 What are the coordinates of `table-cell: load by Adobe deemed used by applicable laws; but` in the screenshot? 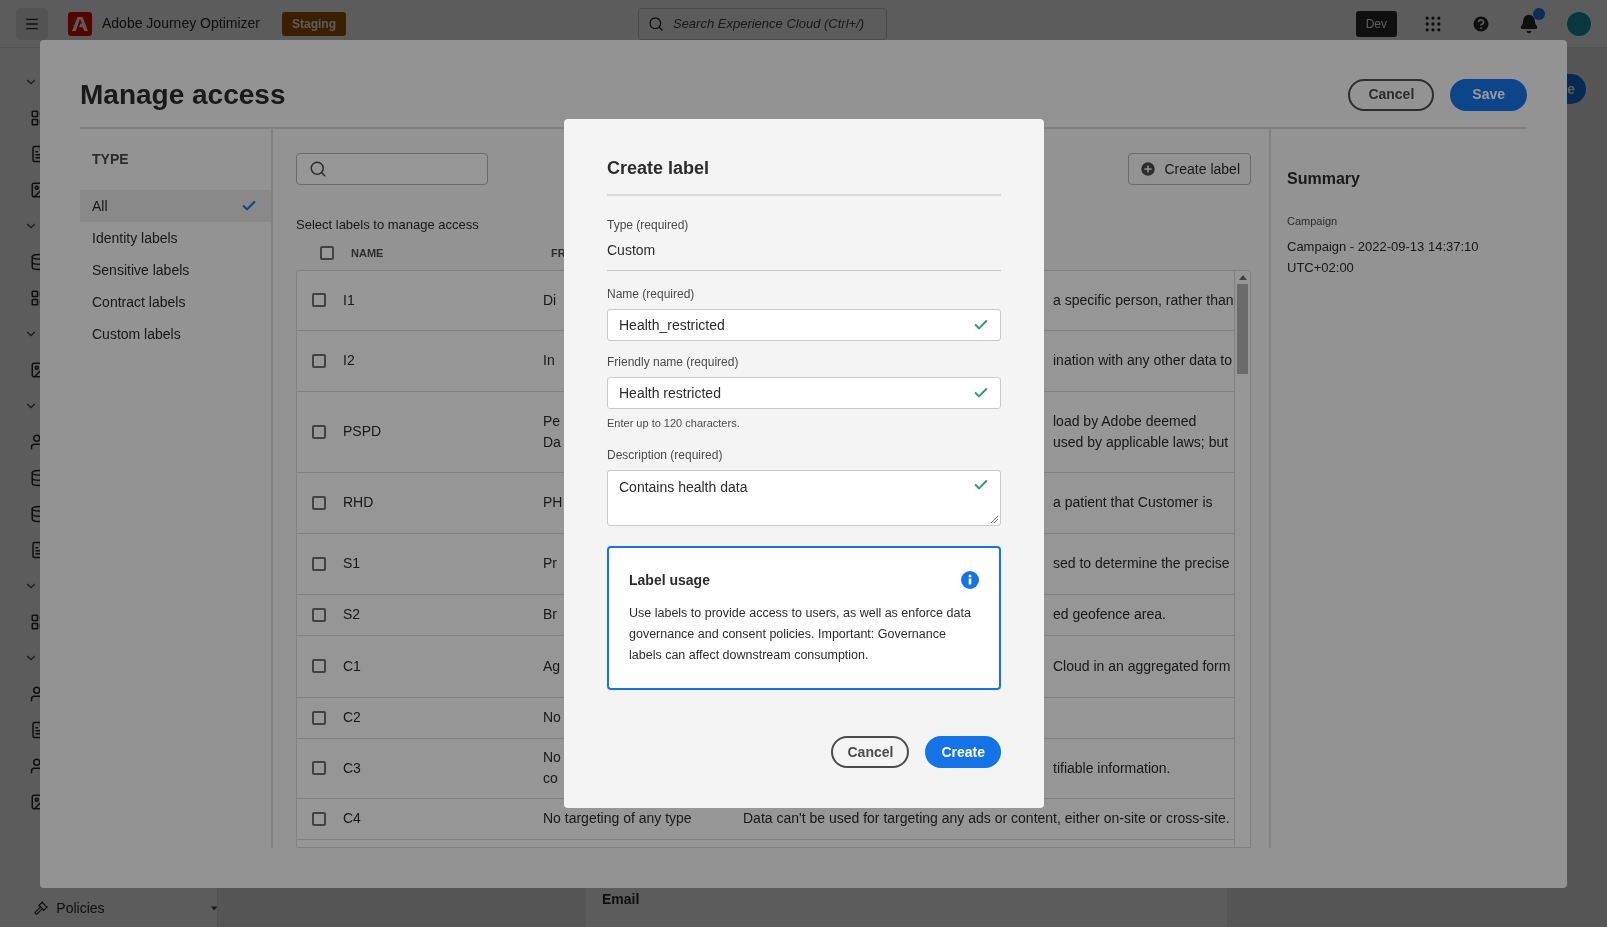 It's located at (1141, 431).